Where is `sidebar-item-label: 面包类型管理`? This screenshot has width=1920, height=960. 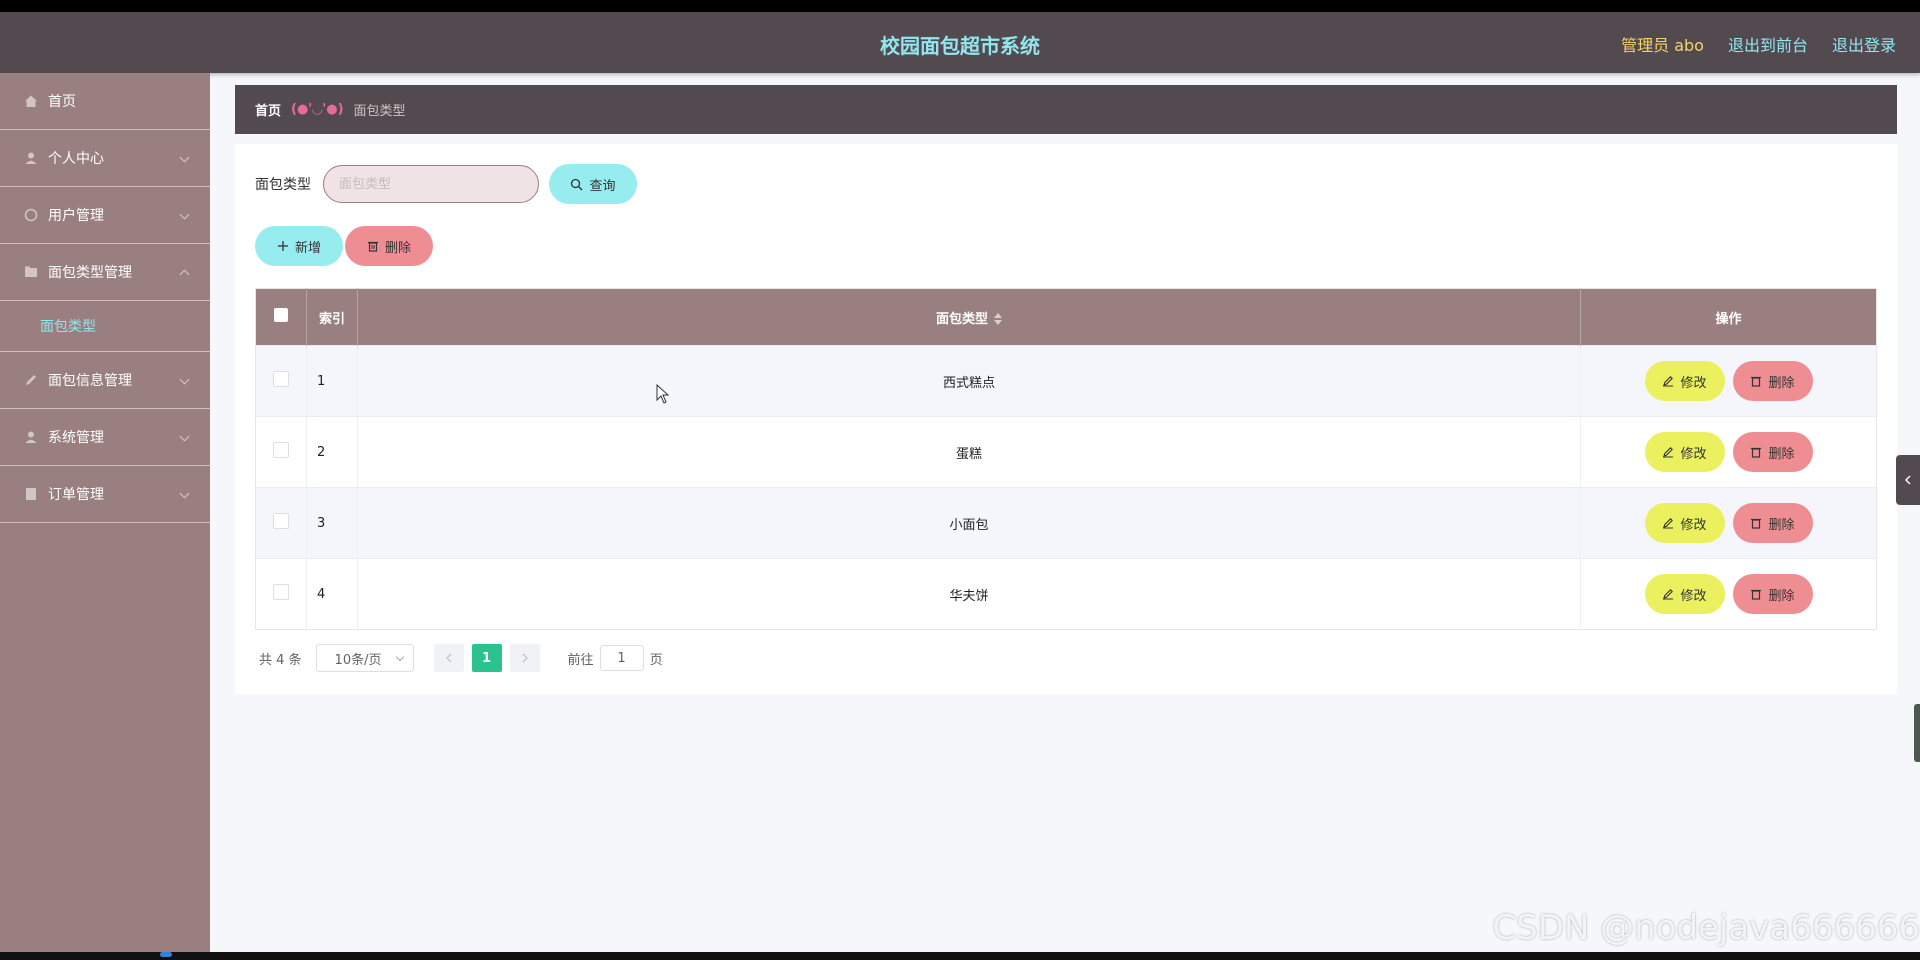
sidebar-item-label: 面包类型管理 is located at coordinates (90, 273).